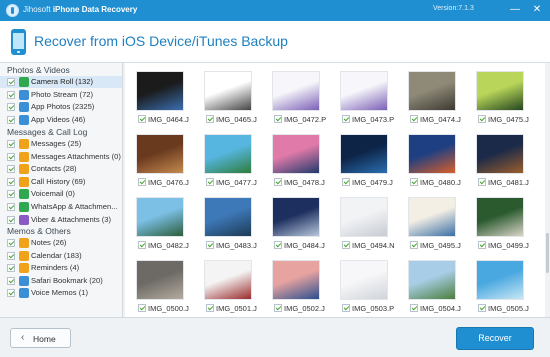 This screenshot has width=550, height=357. Describe the element at coordinates (537, 10) in the screenshot. I see `close-icon: ✕` at that location.